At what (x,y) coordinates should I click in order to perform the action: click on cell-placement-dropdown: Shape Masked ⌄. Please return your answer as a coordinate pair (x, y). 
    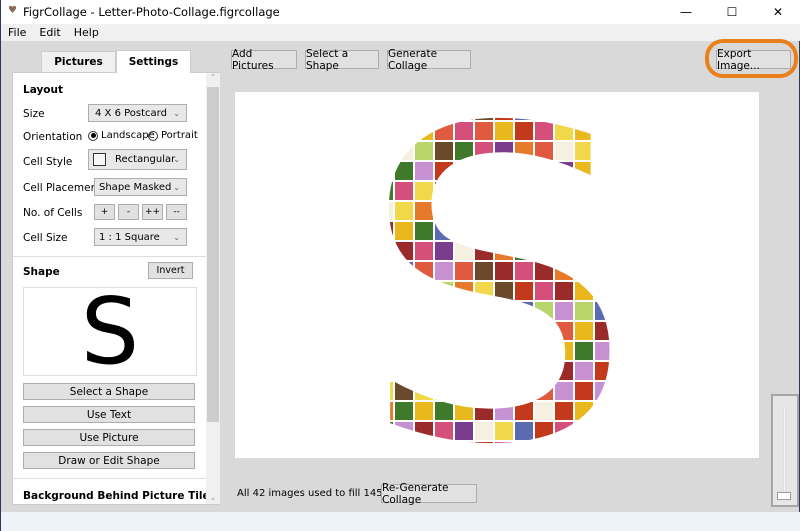
    Looking at the image, I should click on (140, 187).